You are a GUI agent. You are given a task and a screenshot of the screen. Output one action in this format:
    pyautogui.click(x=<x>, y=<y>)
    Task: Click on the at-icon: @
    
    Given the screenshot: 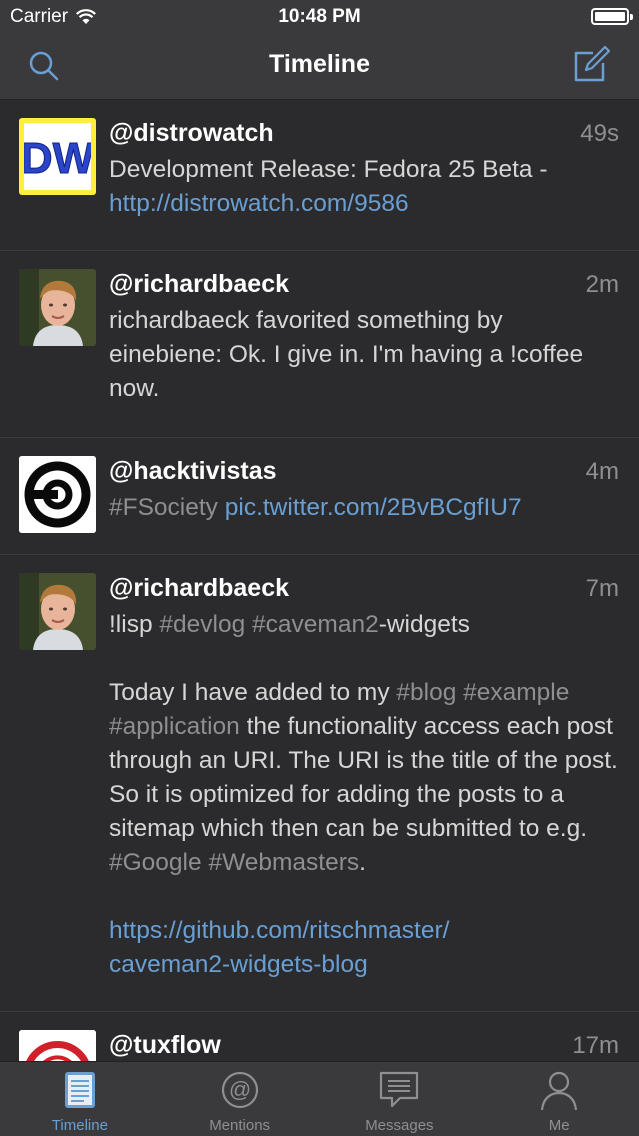 What is the action you would take?
    pyautogui.click(x=239, y=1090)
    